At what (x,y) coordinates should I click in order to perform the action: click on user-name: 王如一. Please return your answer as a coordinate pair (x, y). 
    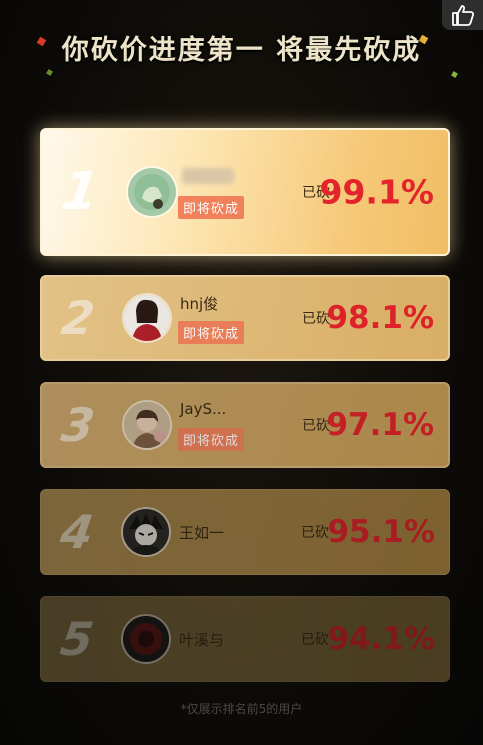
    Looking at the image, I should click on (202, 533).